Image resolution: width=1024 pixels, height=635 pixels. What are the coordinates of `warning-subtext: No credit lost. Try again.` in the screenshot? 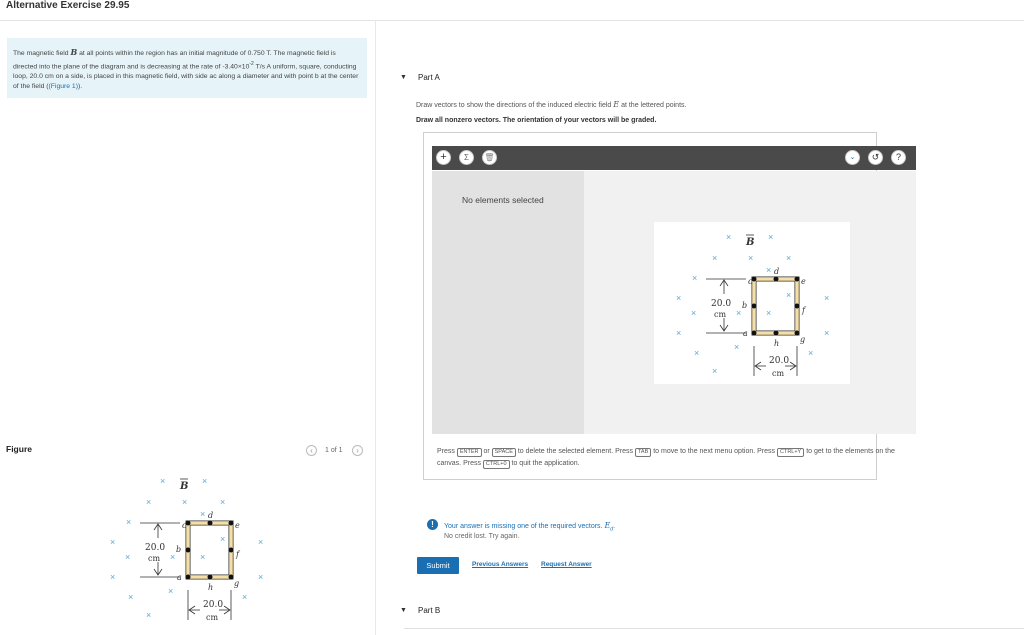 It's located at (482, 536).